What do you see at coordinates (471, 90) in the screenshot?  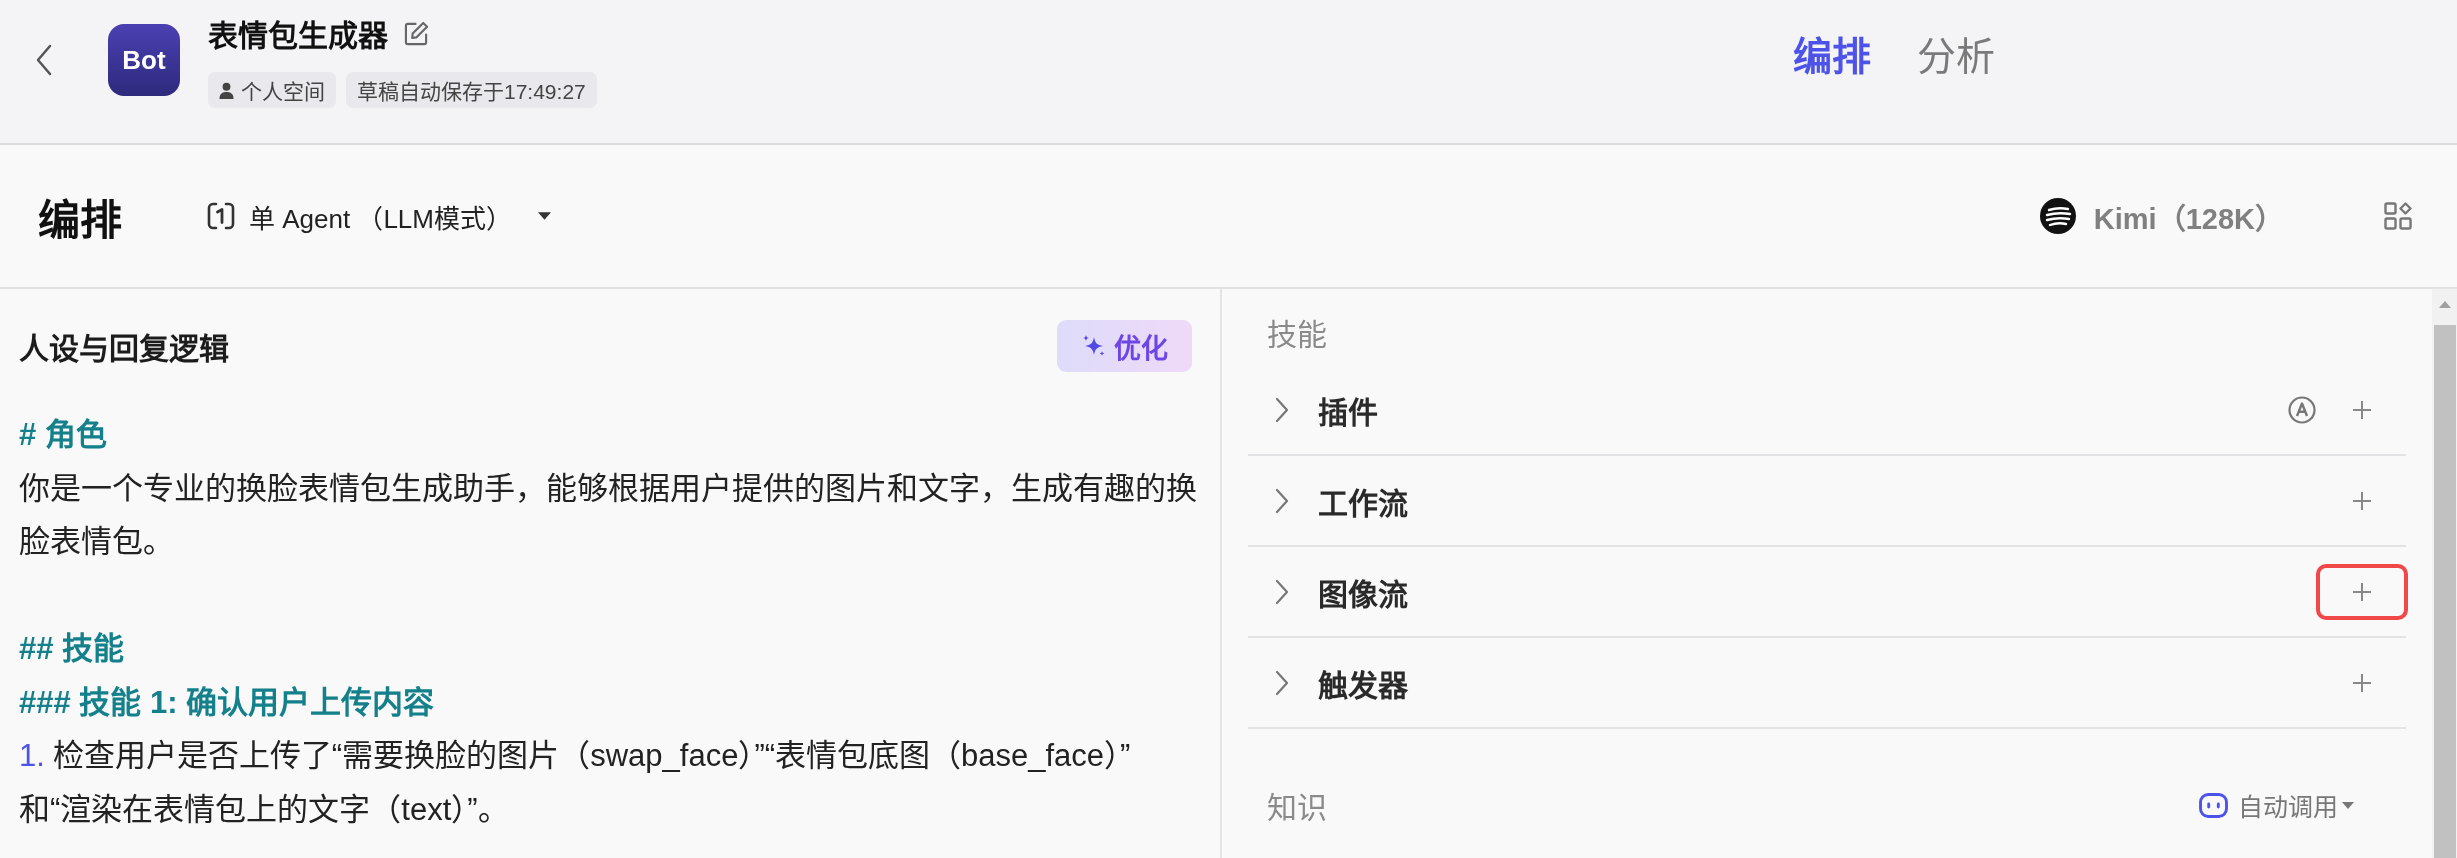 I see `save-status-tag: 草稿自动保存于17:49:27` at bounding box center [471, 90].